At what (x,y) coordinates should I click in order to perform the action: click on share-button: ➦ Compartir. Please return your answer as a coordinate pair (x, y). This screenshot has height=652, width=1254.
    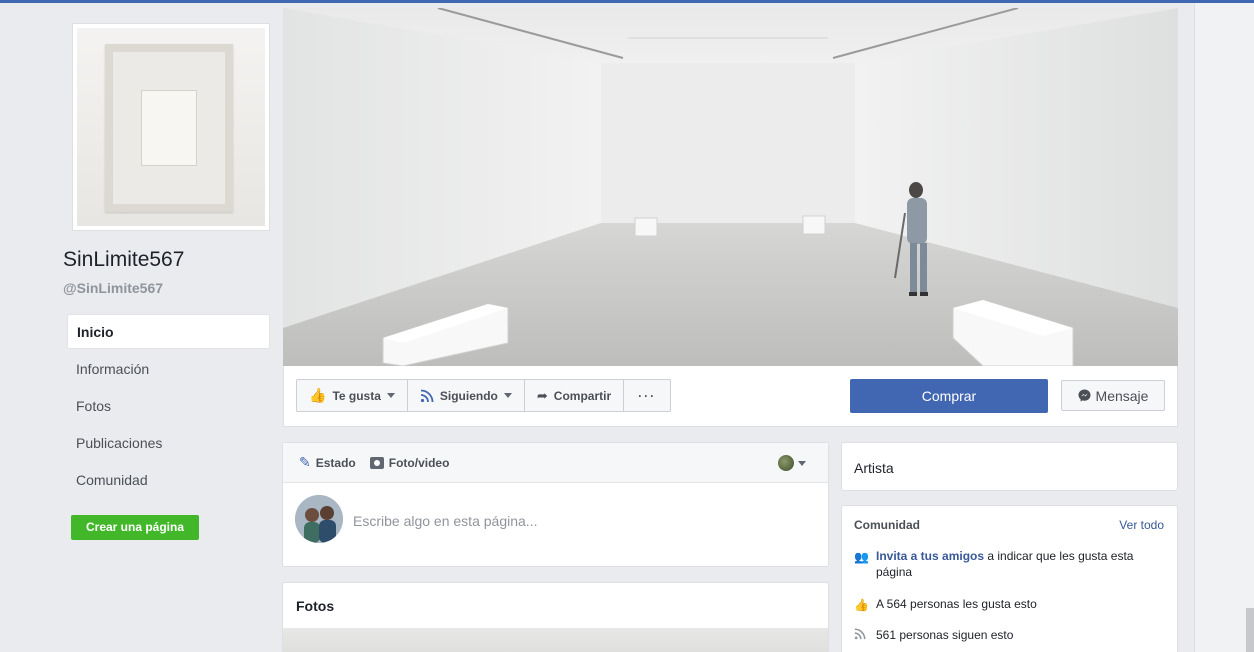
    Looking at the image, I should click on (575, 395).